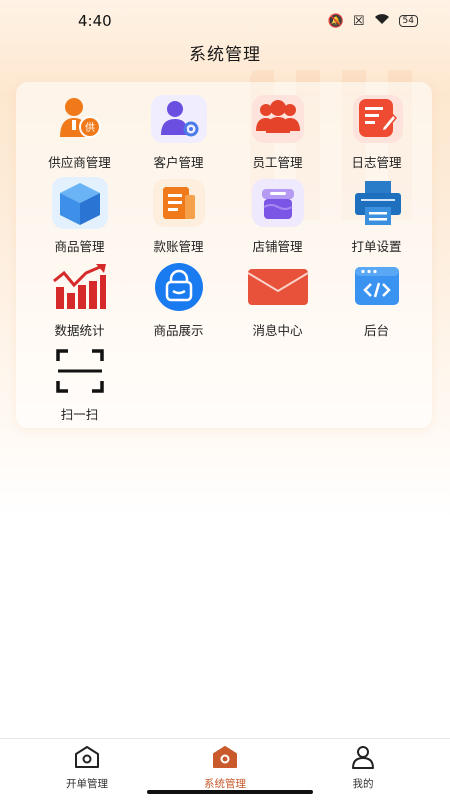 This screenshot has width=450, height=800. Describe the element at coordinates (225, 55) in the screenshot. I see `page-title: 系统管理` at that location.